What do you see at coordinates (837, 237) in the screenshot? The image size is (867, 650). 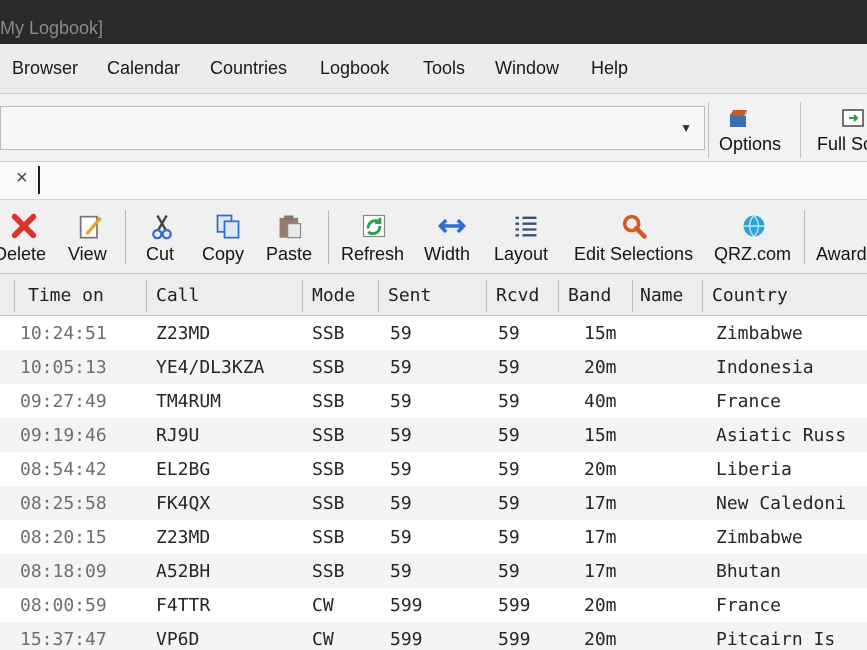 I see `award-button: Award` at bounding box center [837, 237].